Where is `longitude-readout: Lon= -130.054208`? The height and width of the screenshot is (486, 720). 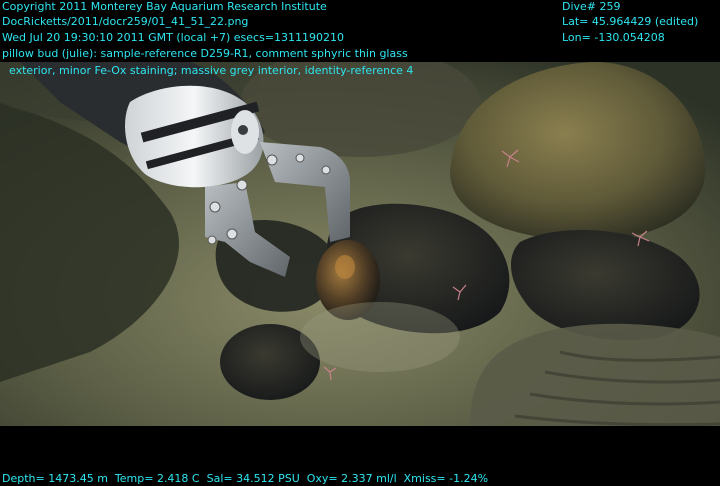 longitude-readout: Lon= -130.054208 is located at coordinates (613, 37).